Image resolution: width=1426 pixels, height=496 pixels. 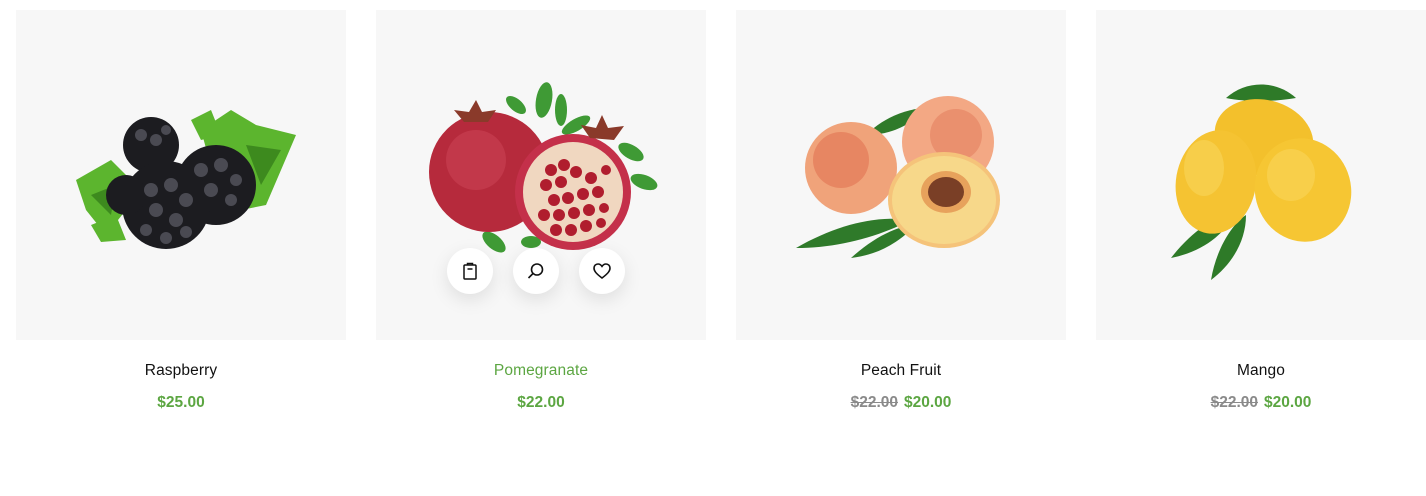 What do you see at coordinates (541, 371) in the screenshot?
I see `product-name: Pomegranate` at bounding box center [541, 371].